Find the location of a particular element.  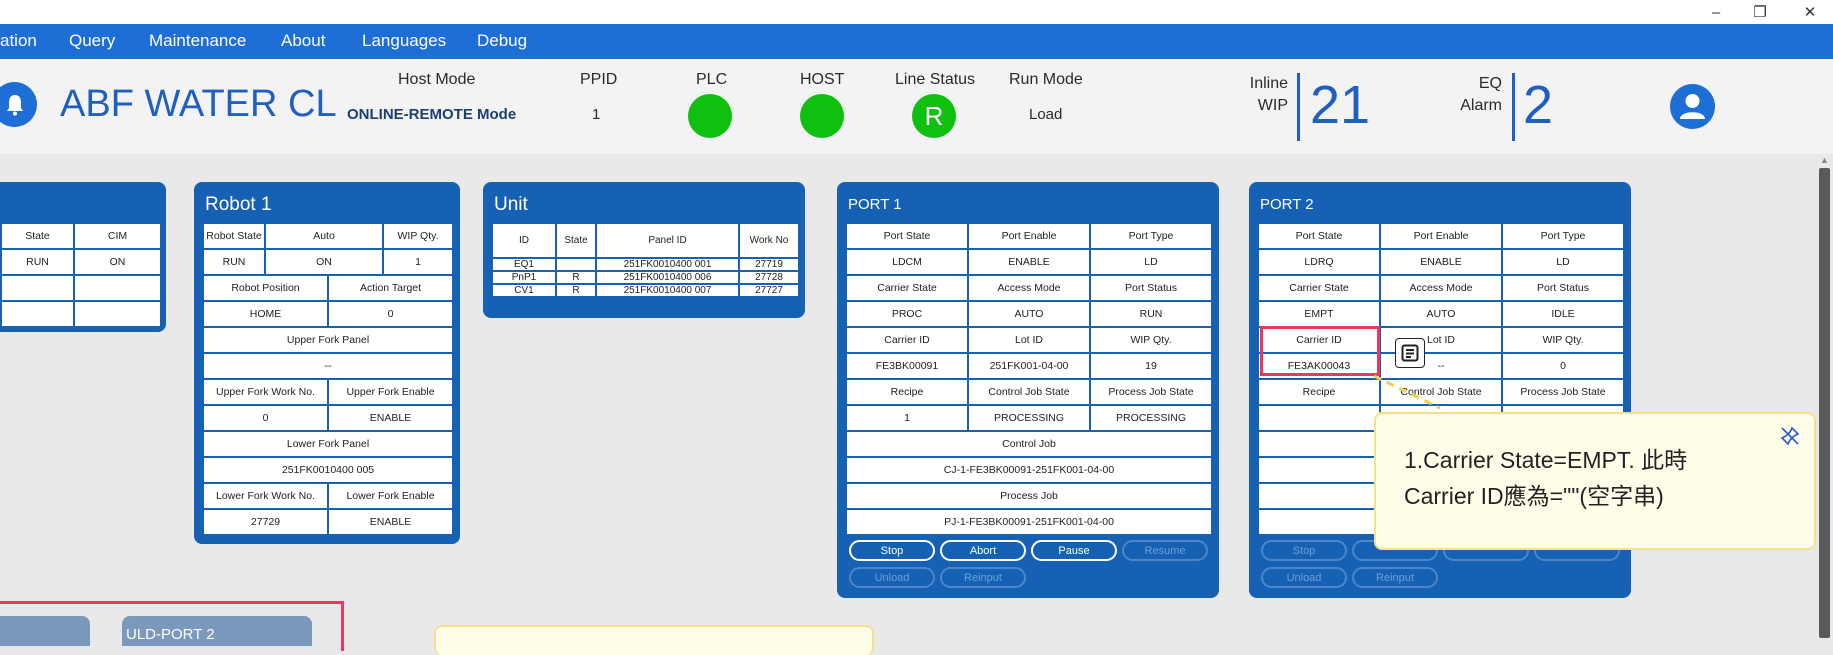

uld-port2-label: ULD-PORT 2 is located at coordinates (170, 634).